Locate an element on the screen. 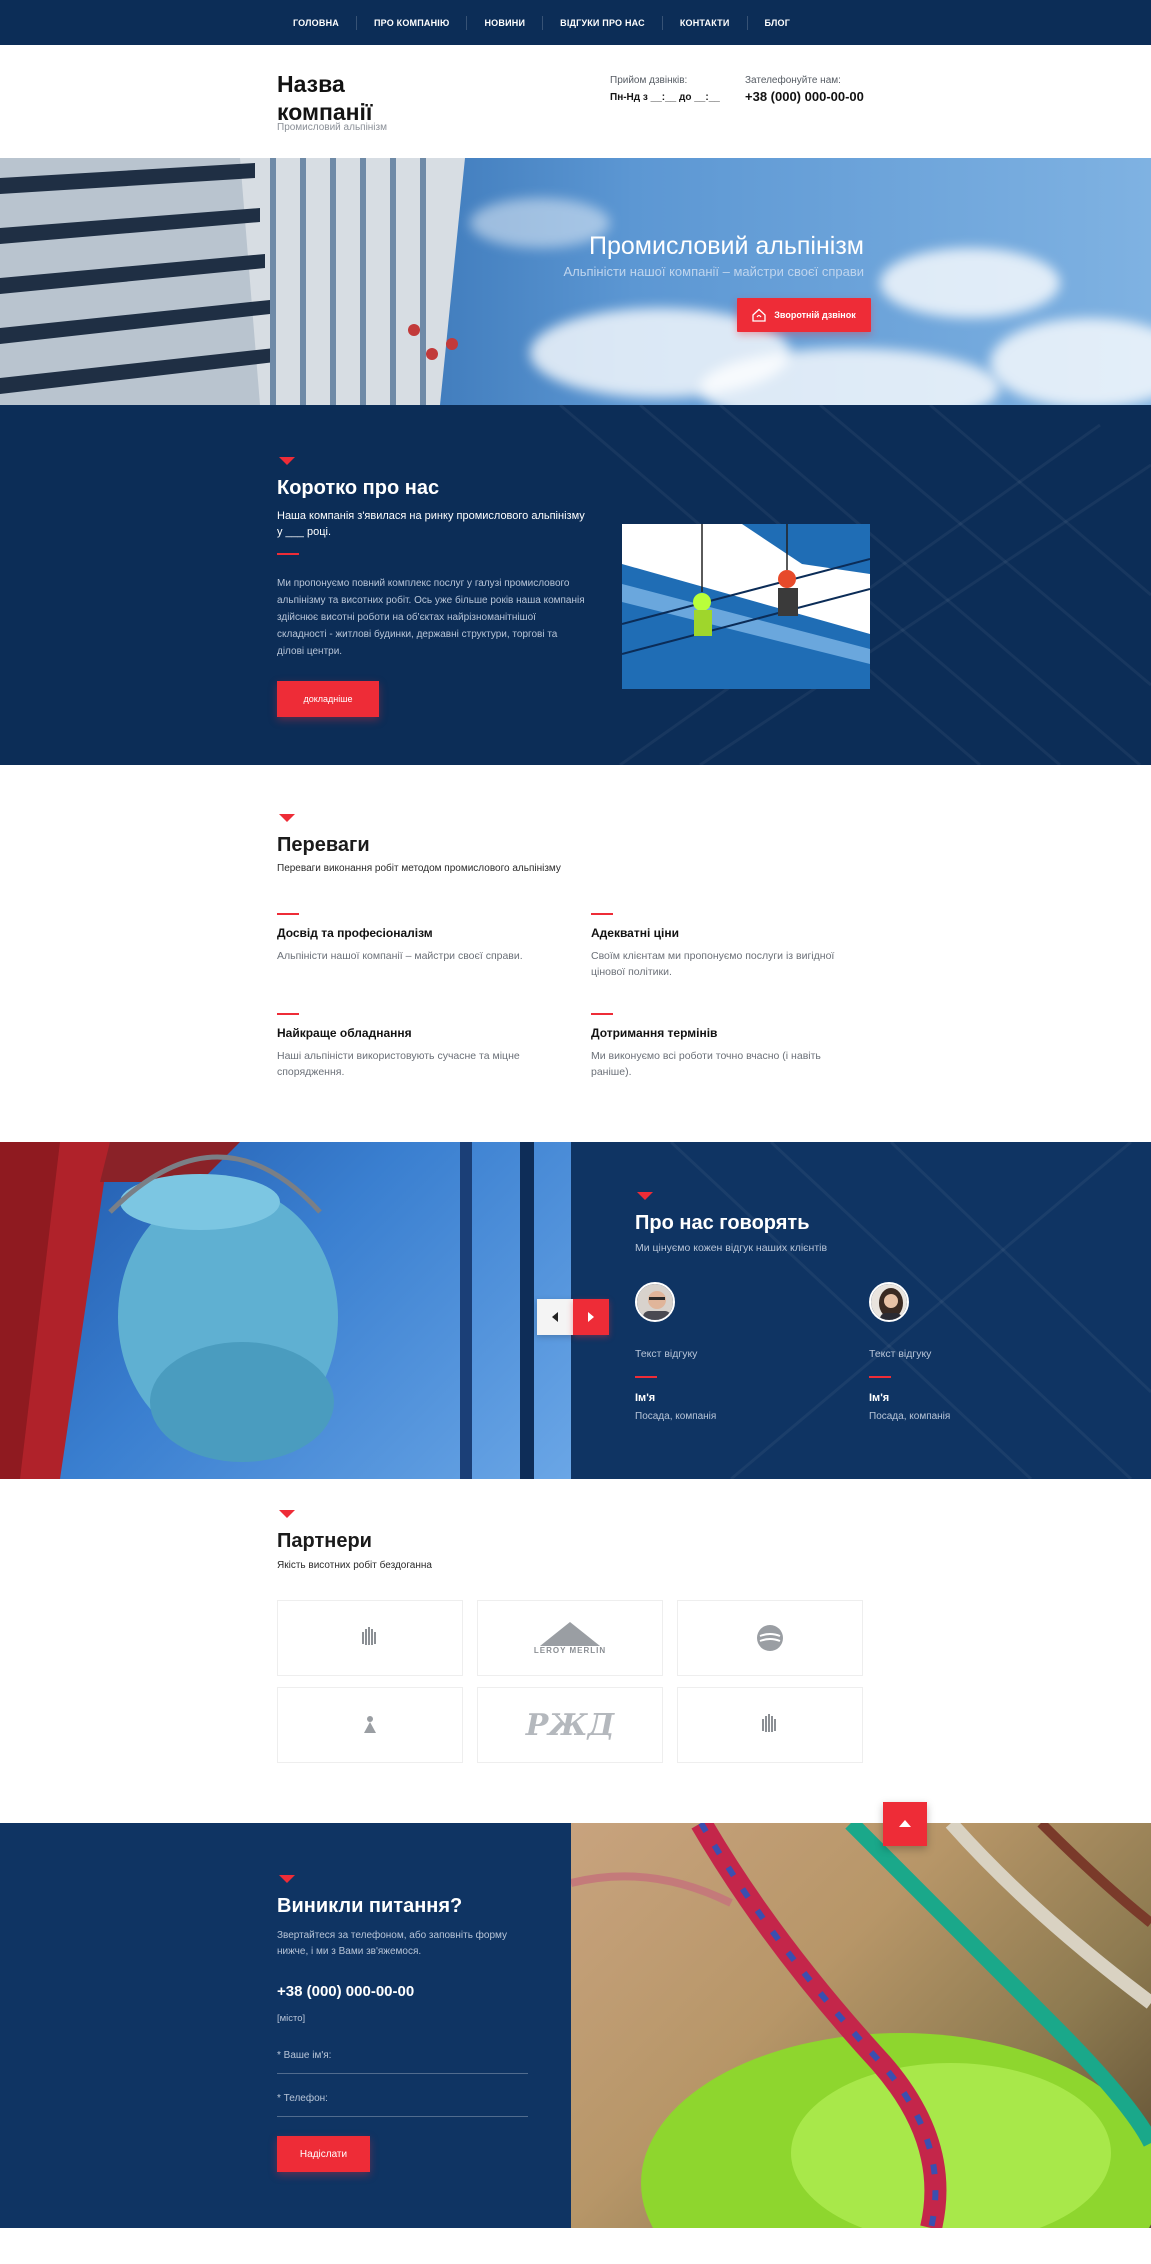 The image size is (1151, 2264). hero-title: Промисловий альпінізм is located at coordinates (726, 246).